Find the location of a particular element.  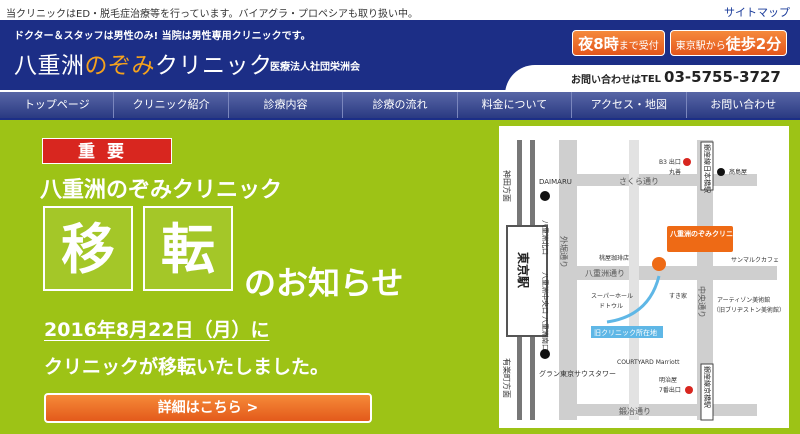

access-button: 東京駅から徒歩2分 is located at coordinates (728, 43).